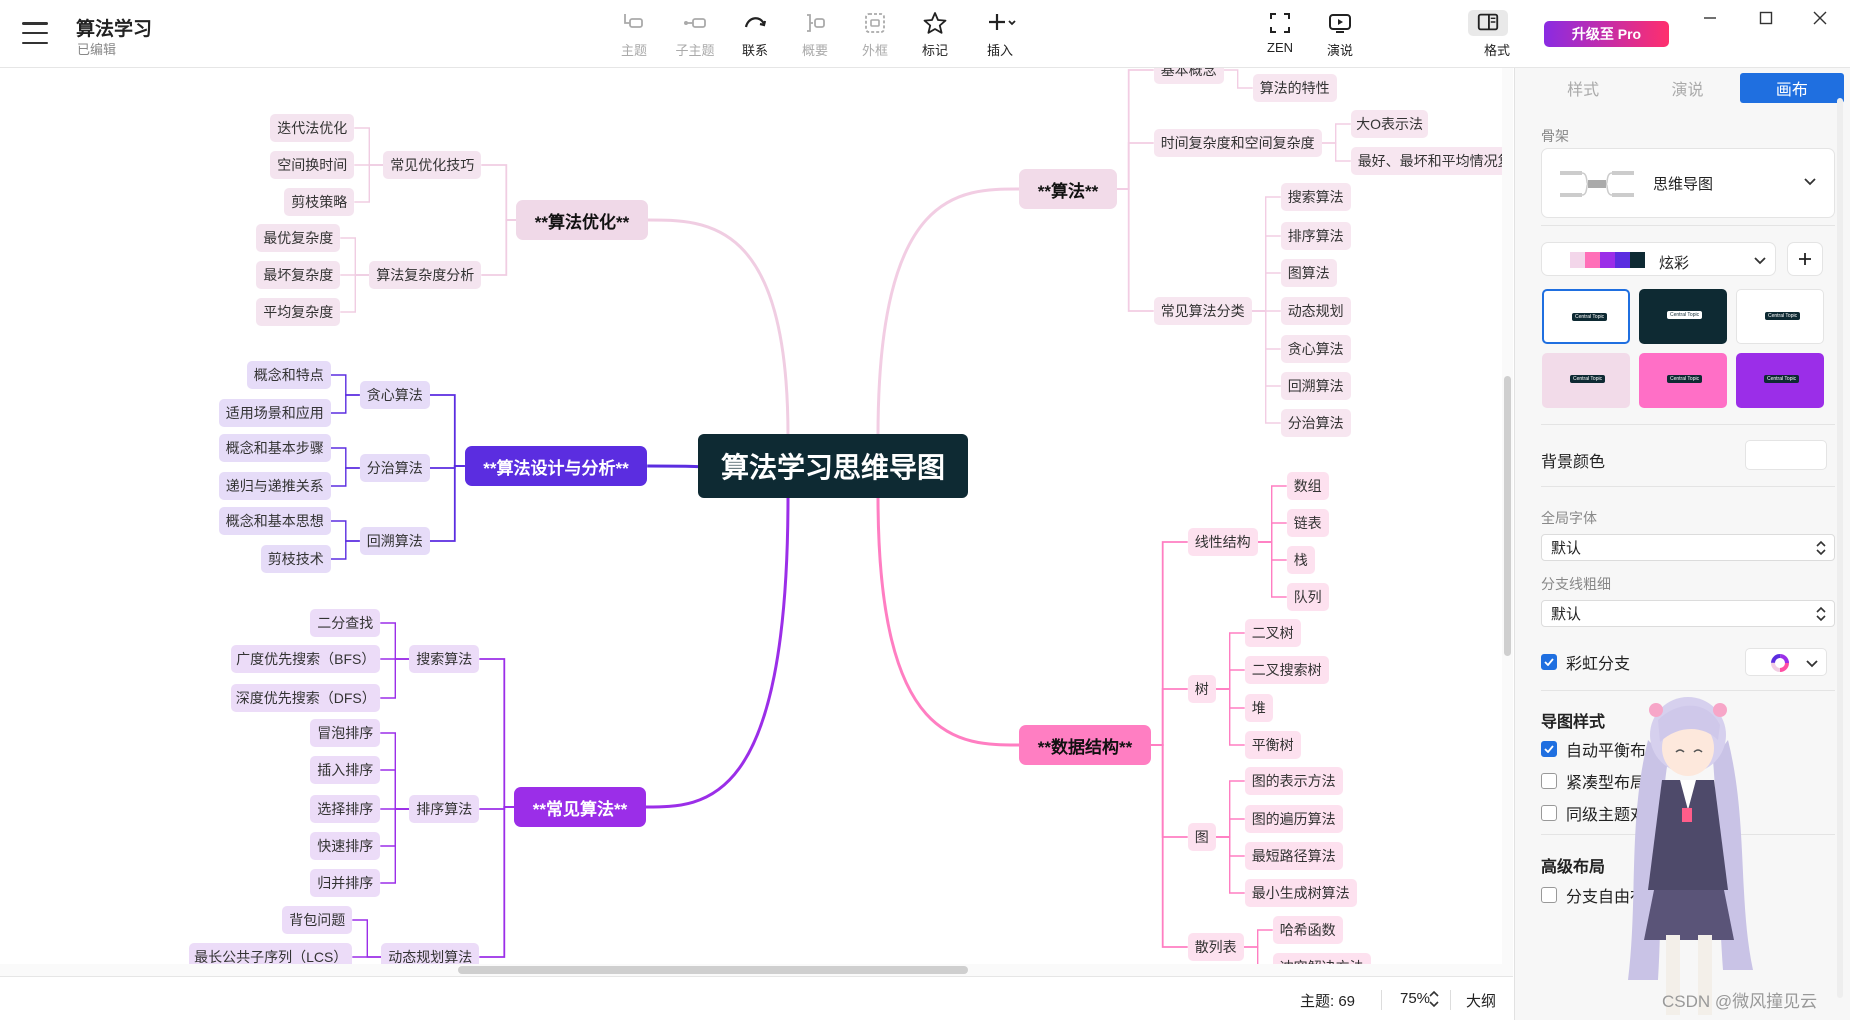 The image size is (1850, 1020). I want to click on leaf-topic: 插入排序, so click(345, 770).